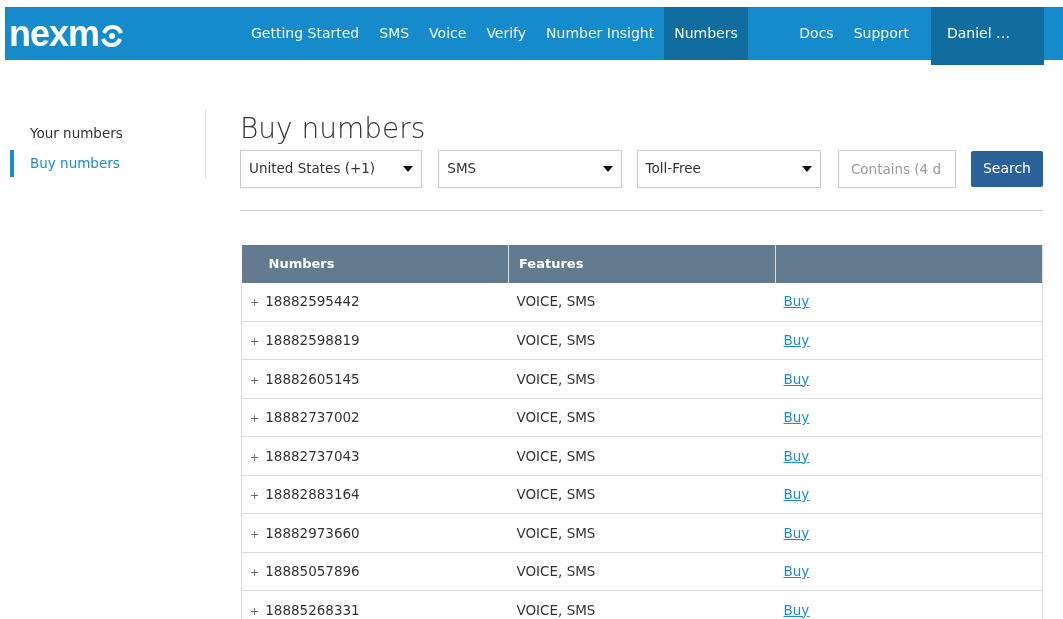  Describe the element at coordinates (394, 33) in the screenshot. I see `nav-link: SMS` at that location.